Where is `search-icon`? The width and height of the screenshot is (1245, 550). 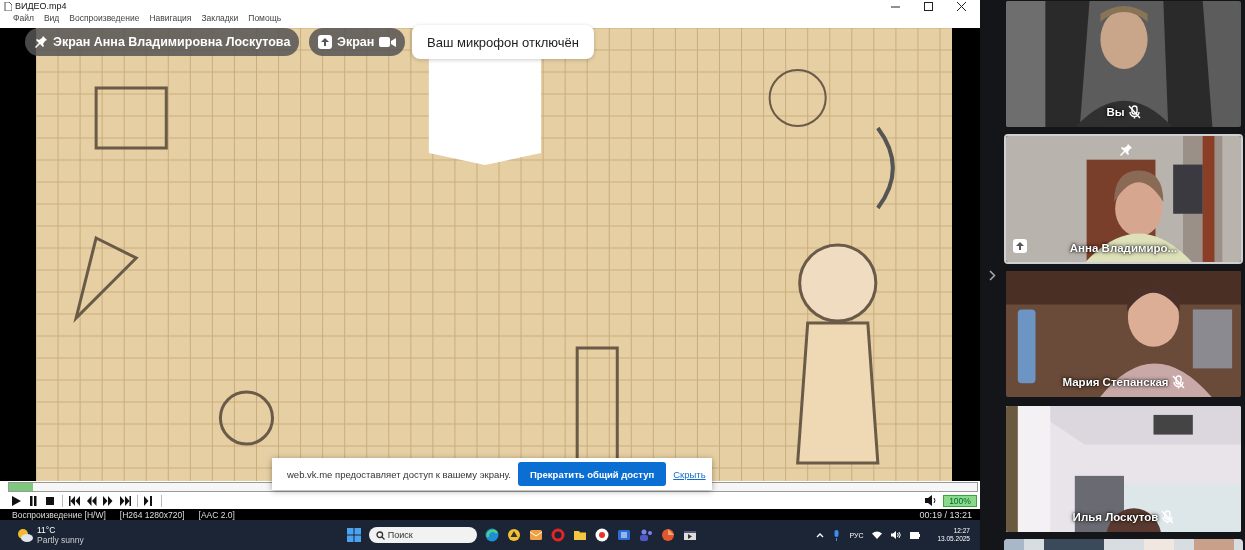 search-icon is located at coordinates (380, 535).